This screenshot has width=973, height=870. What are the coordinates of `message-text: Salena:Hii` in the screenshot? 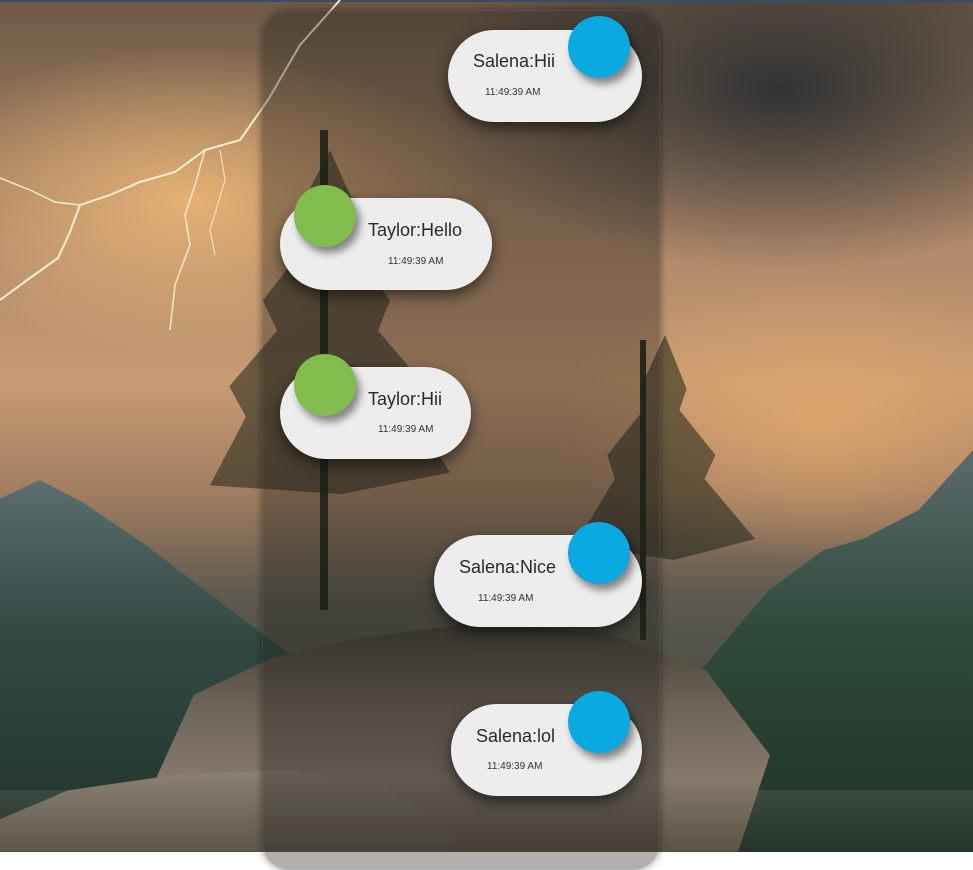 It's located at (514, 61).